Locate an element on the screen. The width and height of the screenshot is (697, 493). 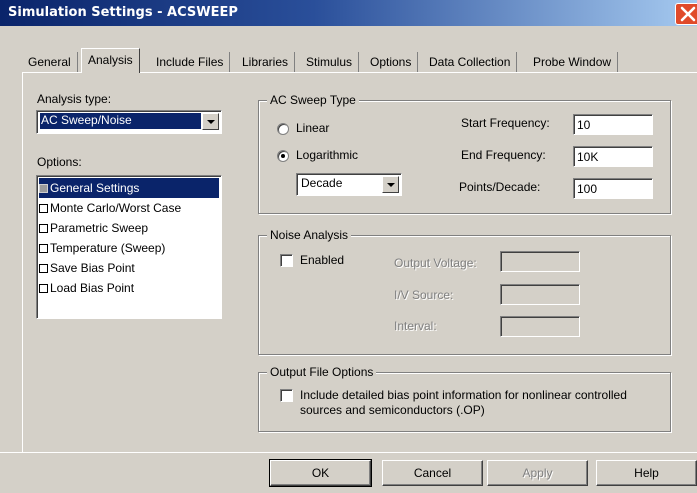
cancel-button: Cancel is located at coordinates (432, 473).